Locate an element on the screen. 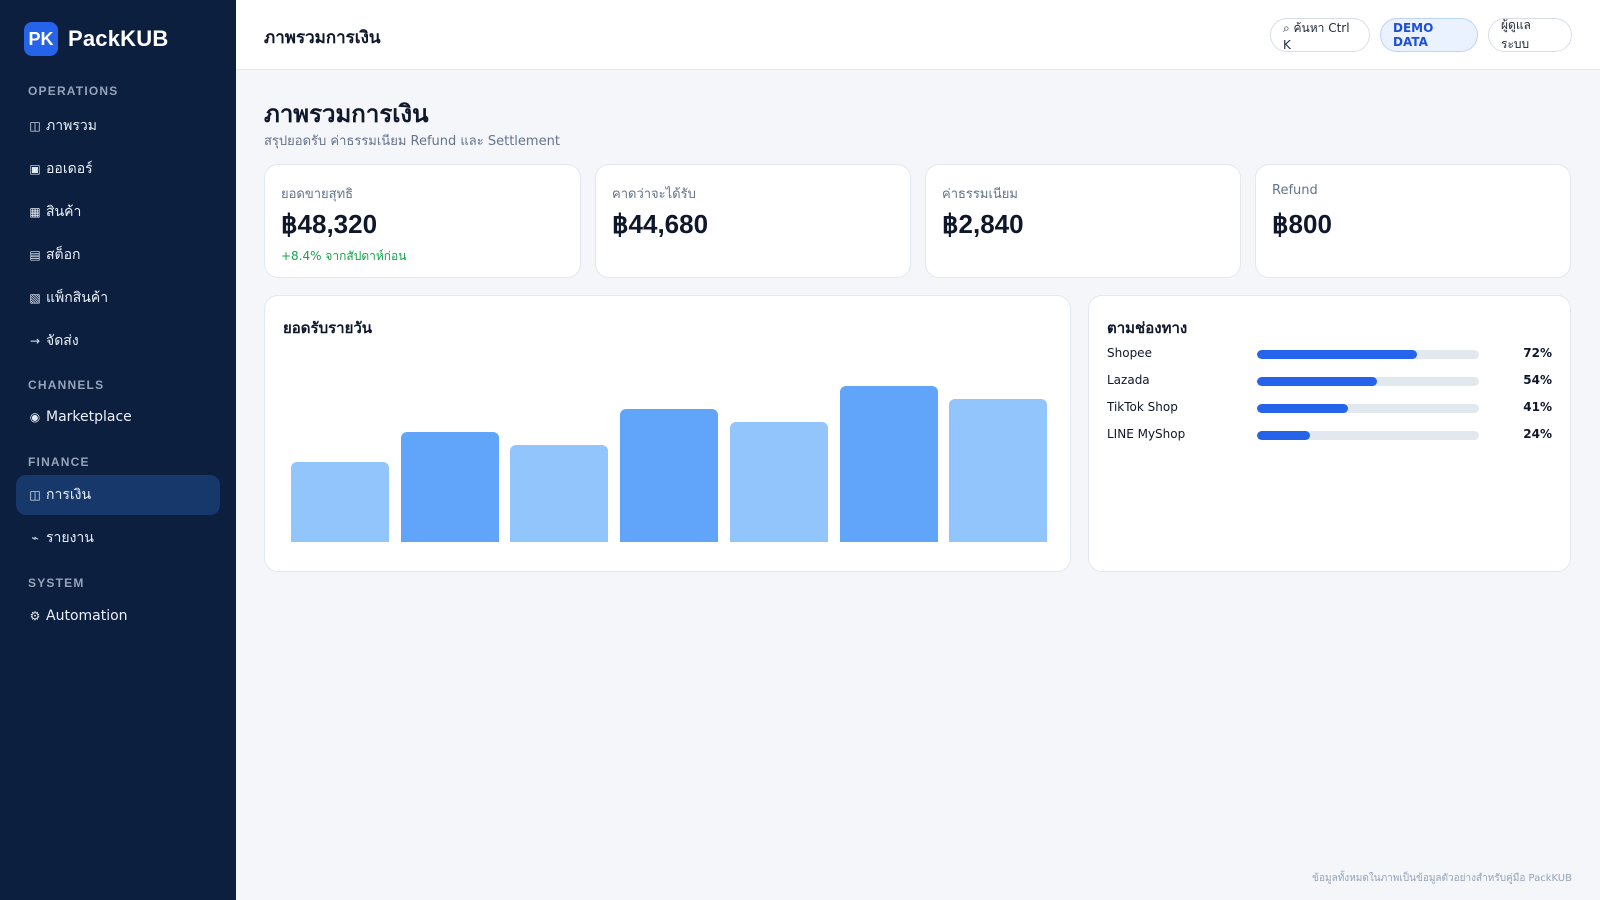  kpi-label: ค่าธรรมเนียม is located at coordinates (980, 194).